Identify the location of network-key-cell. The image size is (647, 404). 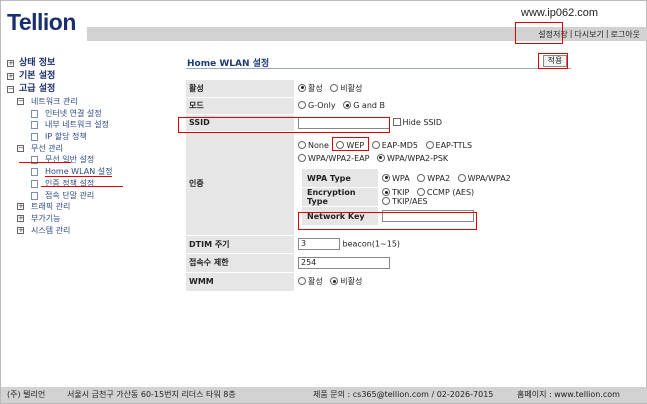
(450, 216).